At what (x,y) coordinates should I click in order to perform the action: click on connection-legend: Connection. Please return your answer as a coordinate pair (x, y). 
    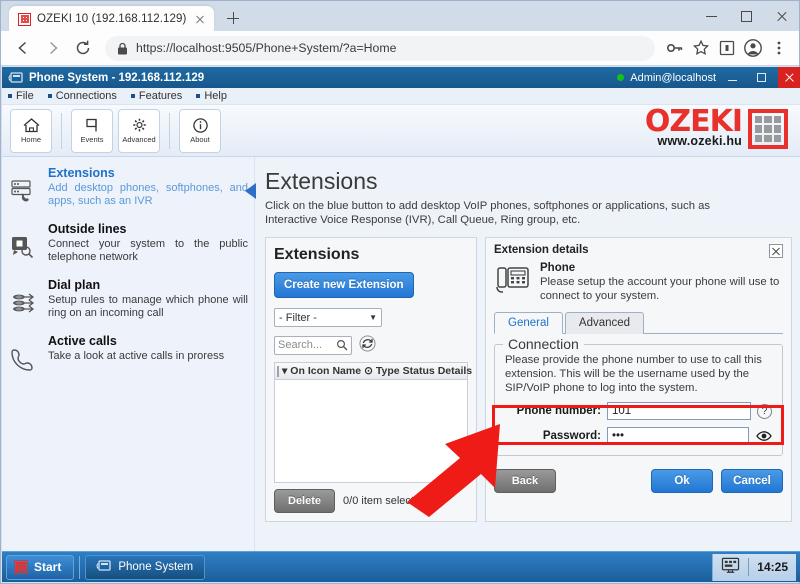
    Looking at the image, I should click on (543, 344).